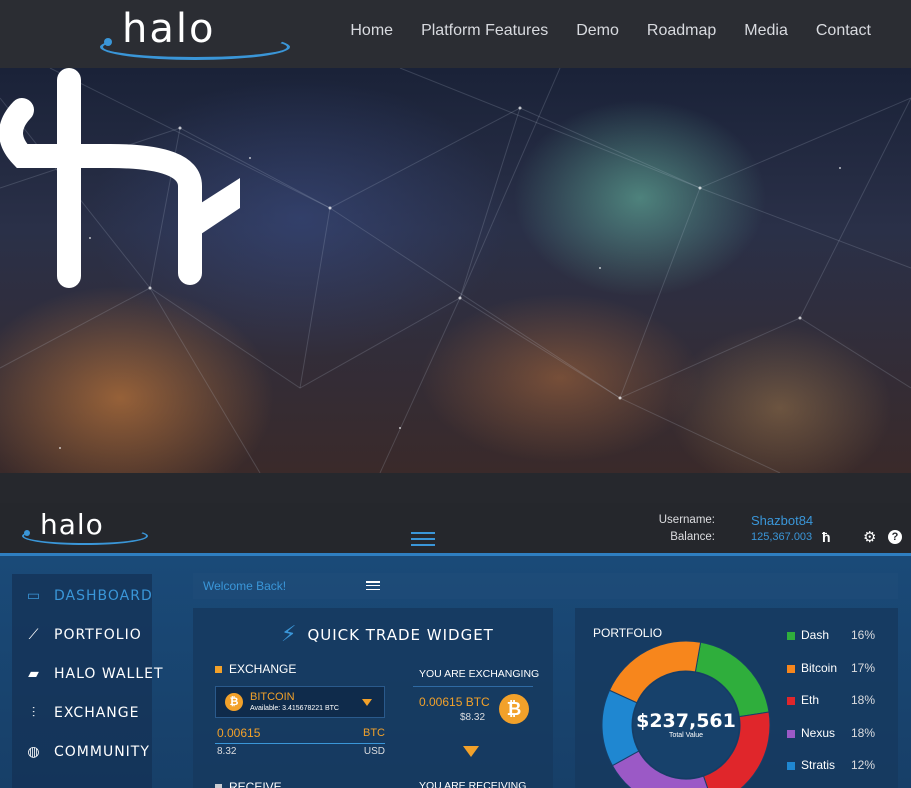  What do you see at coordinates (869, 537) in the screenshot?
I see `gear-icon: ⚙` at bounding box center [869, 537].